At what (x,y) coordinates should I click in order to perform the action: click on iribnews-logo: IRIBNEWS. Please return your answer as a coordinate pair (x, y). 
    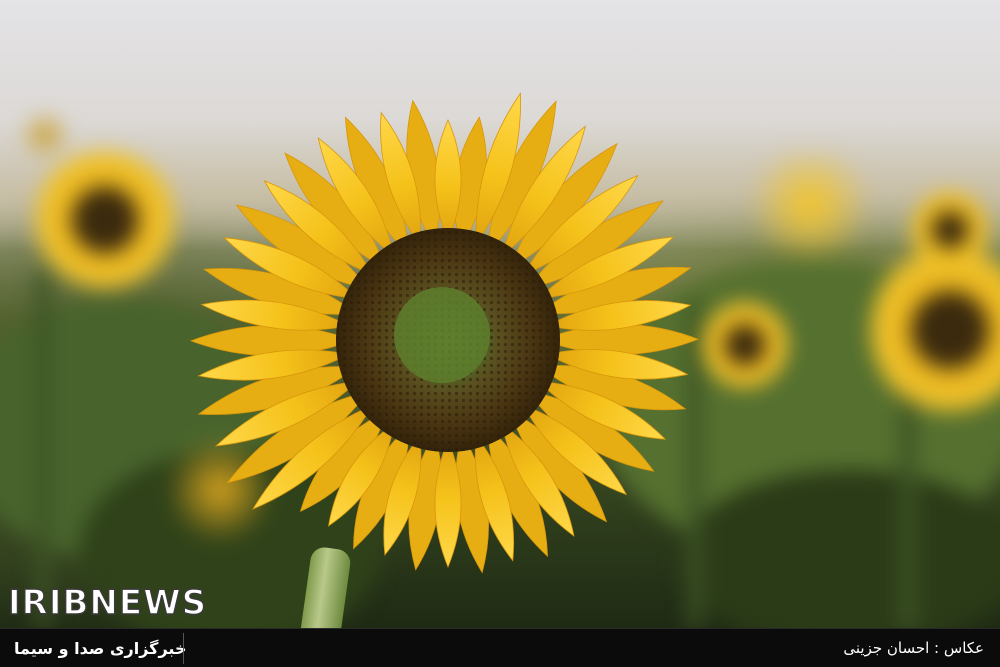
    Looking at the image, I should click on (107, 603).